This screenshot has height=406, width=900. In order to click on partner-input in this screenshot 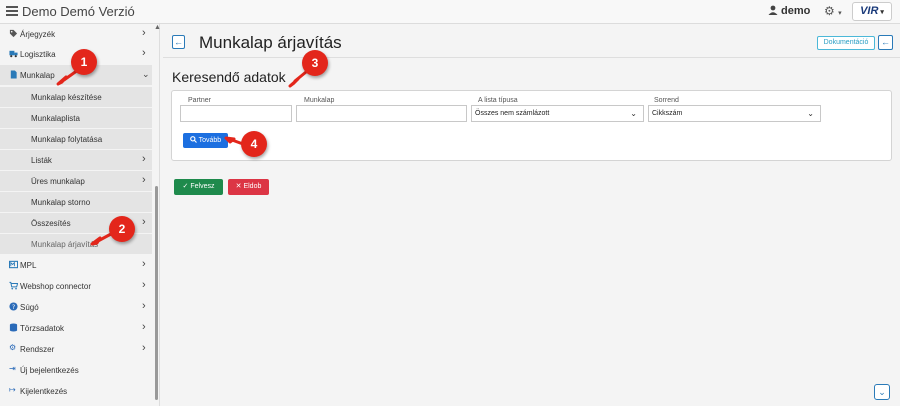, I will do `click(236, 113)`.